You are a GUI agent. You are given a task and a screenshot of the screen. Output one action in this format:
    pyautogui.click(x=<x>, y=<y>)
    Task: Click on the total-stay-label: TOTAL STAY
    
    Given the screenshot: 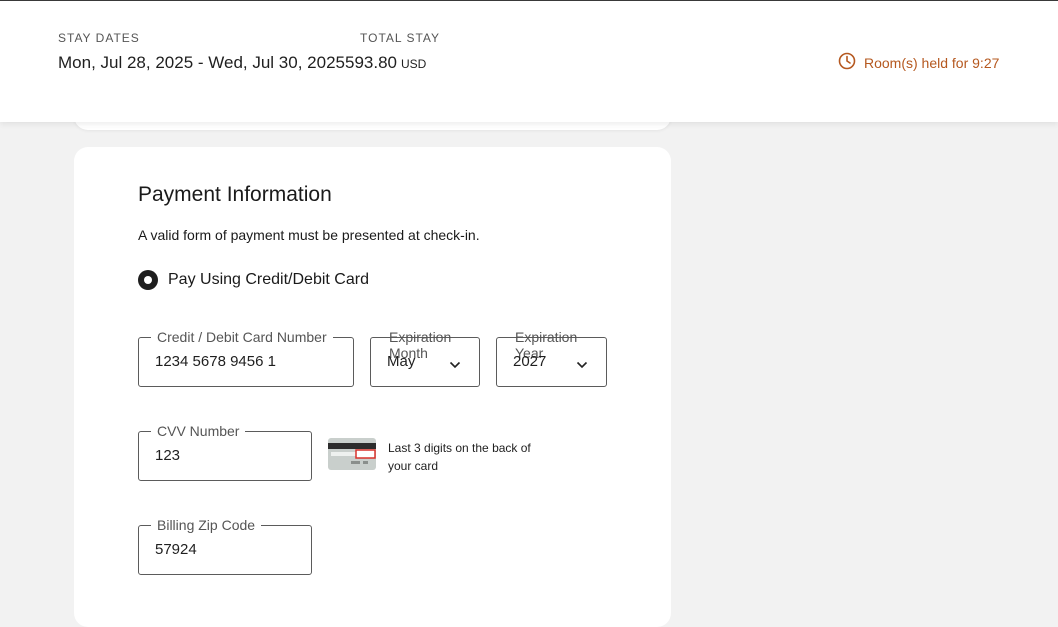 What is the action you would take?
    pyautogui.click(x=400, y=38)
    